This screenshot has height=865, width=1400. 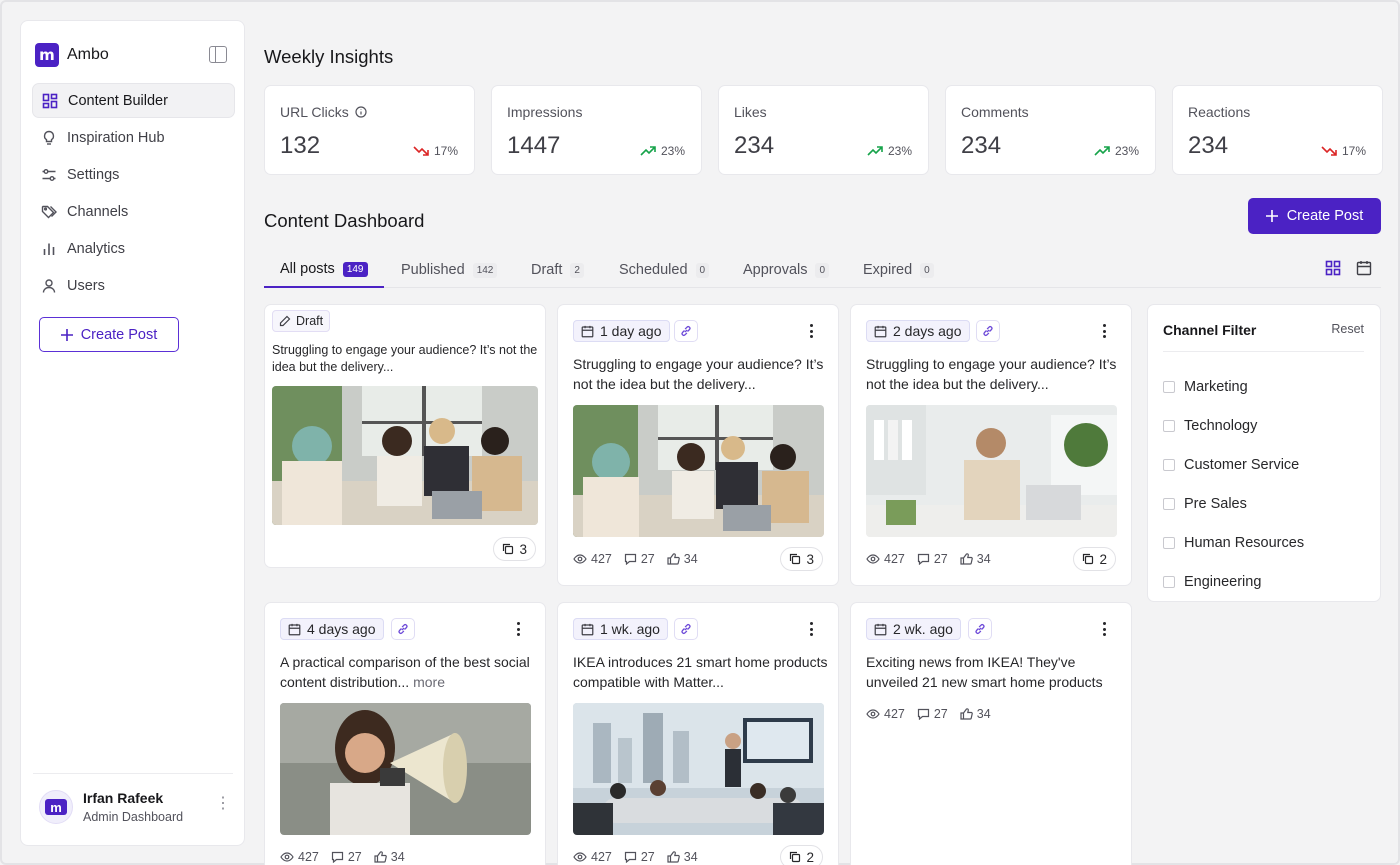 I want to click on post-image-woman-megaphone, so click(x=405, y=769).